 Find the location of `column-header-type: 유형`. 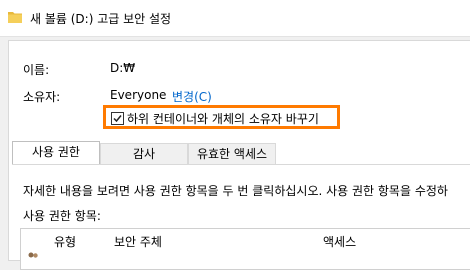

column-header-type: 유형 is located at coordinates (65, 241).